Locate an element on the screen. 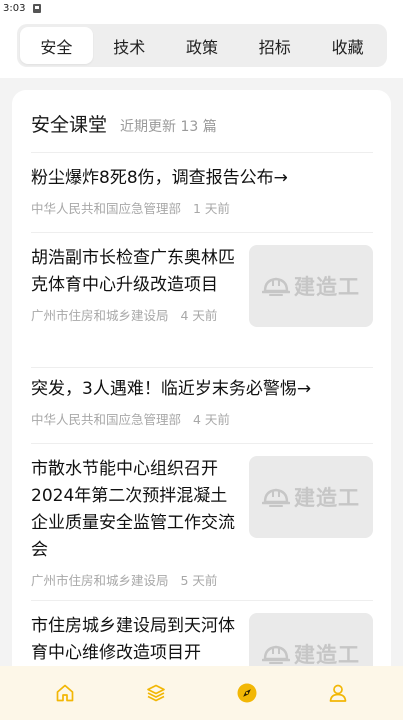  news-title: 市散水节能中心组织召开2024年第二次预拌混凝土企业质量安全监管工作交流会 is located at coordinates (133, 509).